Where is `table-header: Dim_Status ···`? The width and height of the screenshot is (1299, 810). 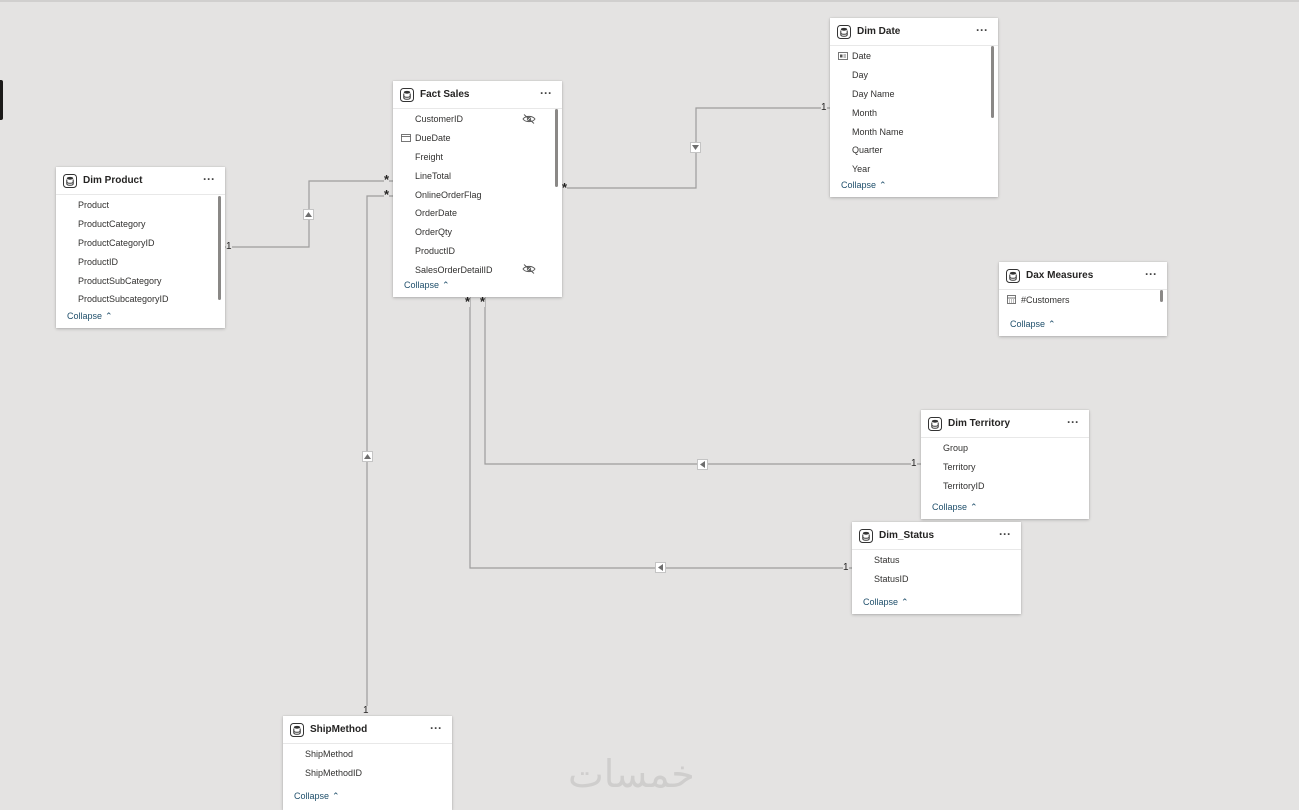 table-header: Dim_Status ··· is located at coordinates (936, 536).